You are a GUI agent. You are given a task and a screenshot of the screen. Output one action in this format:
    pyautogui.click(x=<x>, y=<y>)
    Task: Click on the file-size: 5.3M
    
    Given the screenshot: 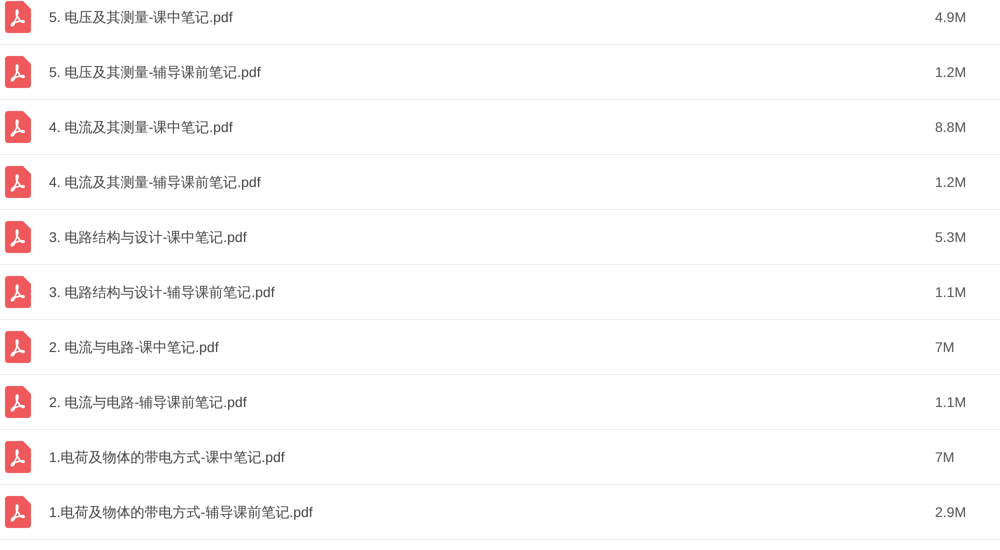 What is the action you would take?
    pyautogui.click(x=951, y=237)
    